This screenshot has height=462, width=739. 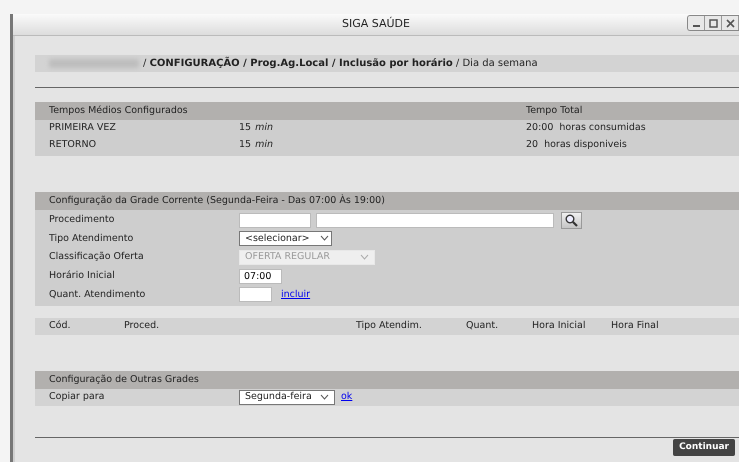 I want to click on field-label: Copiar para, so click(x=77, y=397).